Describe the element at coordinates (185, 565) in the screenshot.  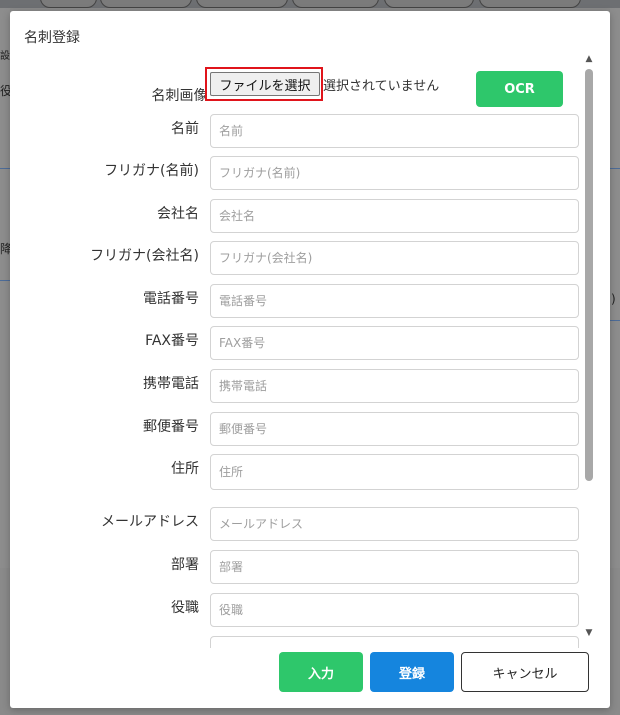
I see `department-label: 部署` at that location.